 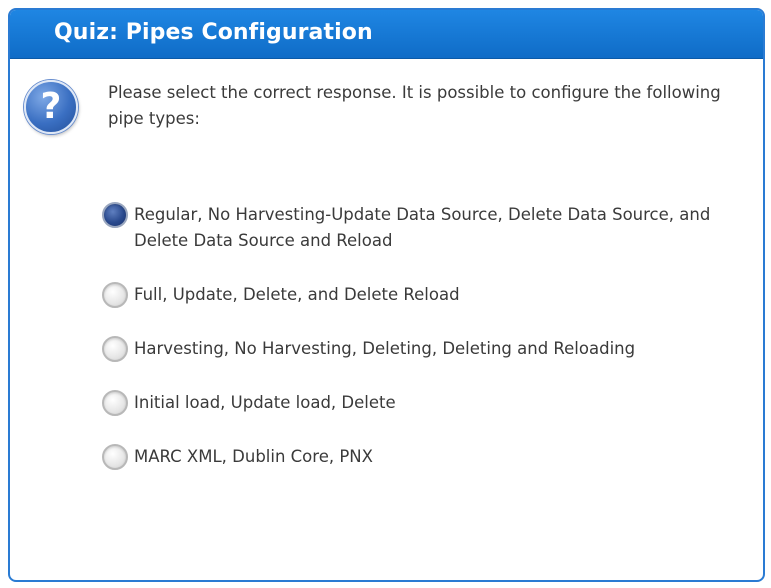 What do you see at coordinates (417, 403) in the screenshot?
I see `answer-option-4: Initial load, Update load, Delete` at bounding box center [417, 403].